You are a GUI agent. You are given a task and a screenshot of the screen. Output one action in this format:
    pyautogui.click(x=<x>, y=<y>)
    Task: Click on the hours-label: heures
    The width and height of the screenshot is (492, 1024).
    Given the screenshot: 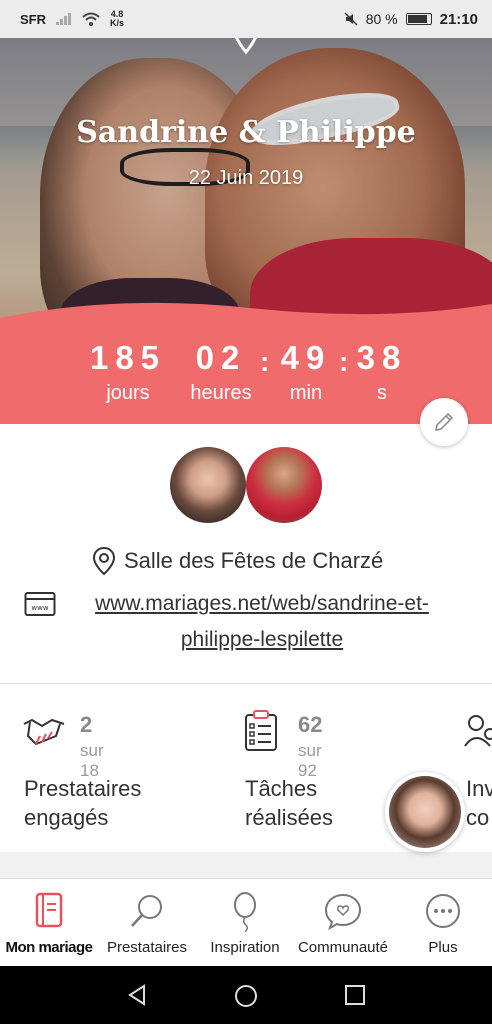 What is the action you would take?
    pyautogui.click(x=221, y=393)
    